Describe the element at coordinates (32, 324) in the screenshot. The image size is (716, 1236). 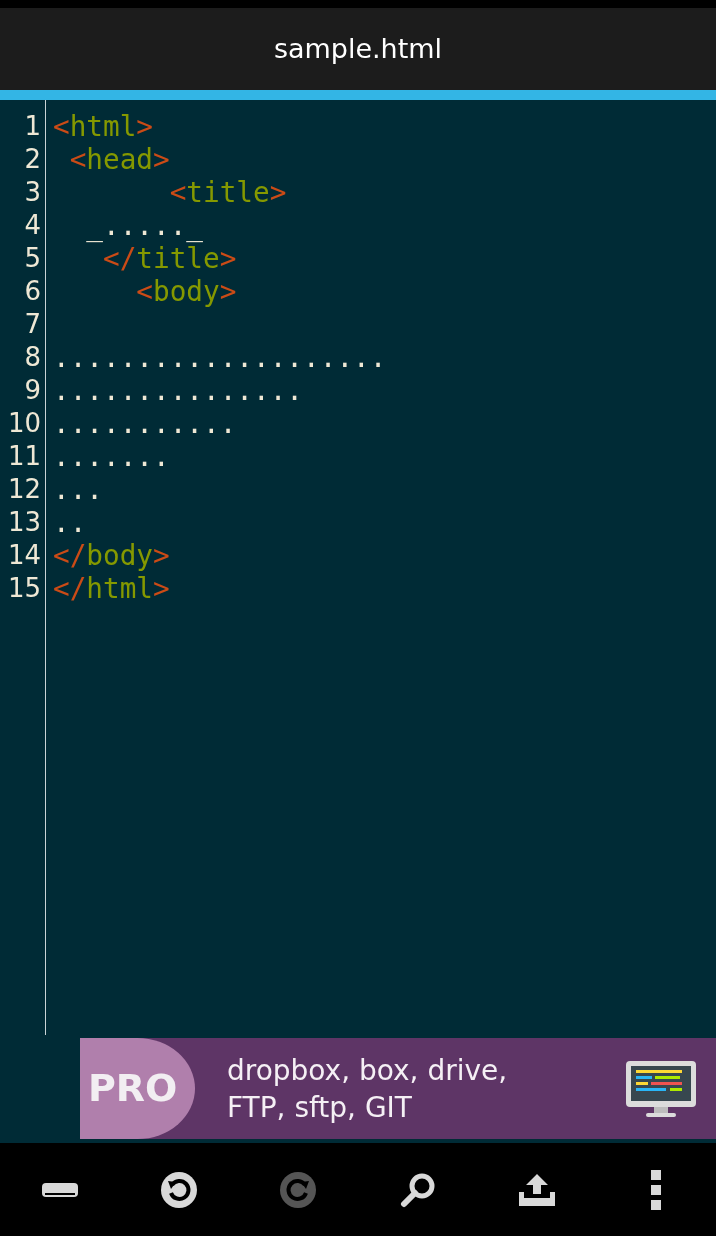
I see `line-number: 7` at that location.